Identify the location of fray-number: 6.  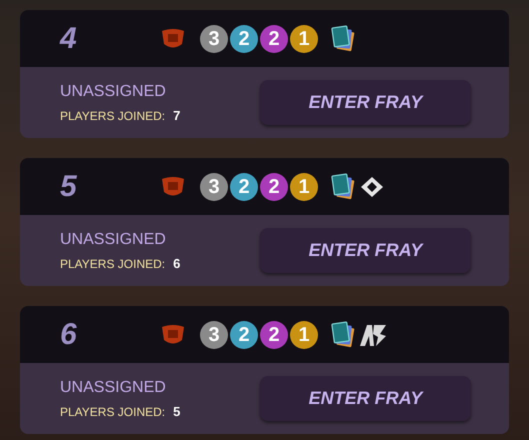
(68, 335).